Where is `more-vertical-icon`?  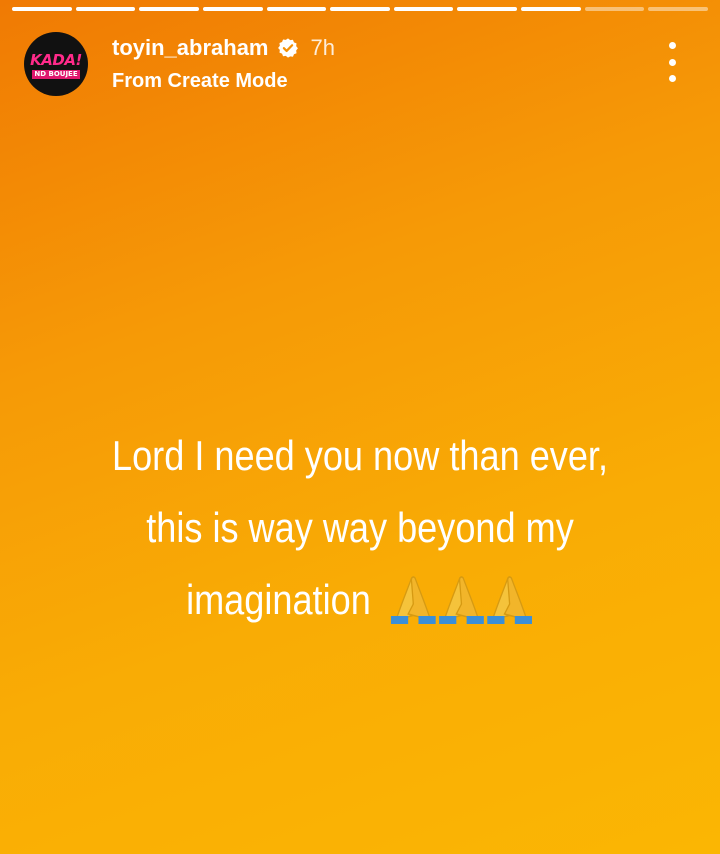
more-vertical-icon is located at coordinates (672, 62).